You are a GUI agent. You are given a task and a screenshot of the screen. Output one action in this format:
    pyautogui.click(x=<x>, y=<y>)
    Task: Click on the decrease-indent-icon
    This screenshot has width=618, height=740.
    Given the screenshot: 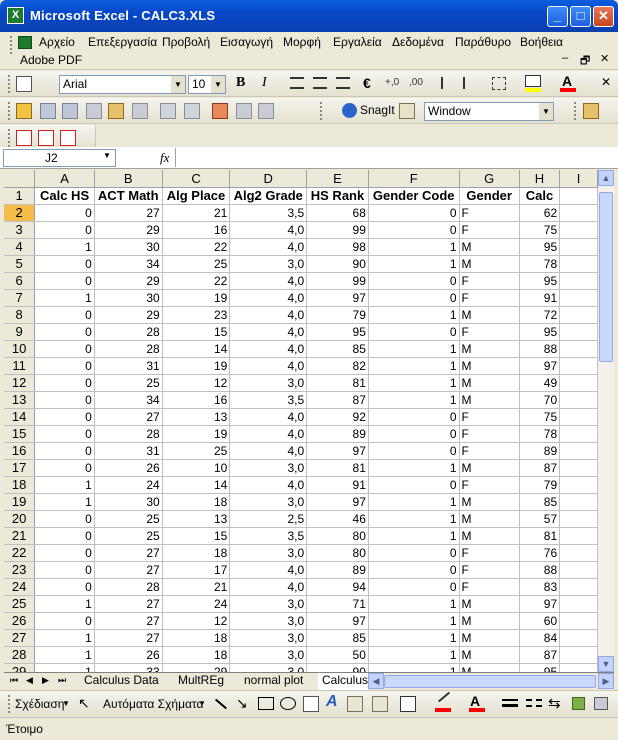 What is the action you would take?
    pyautogui.click(x=448, y=83)
    